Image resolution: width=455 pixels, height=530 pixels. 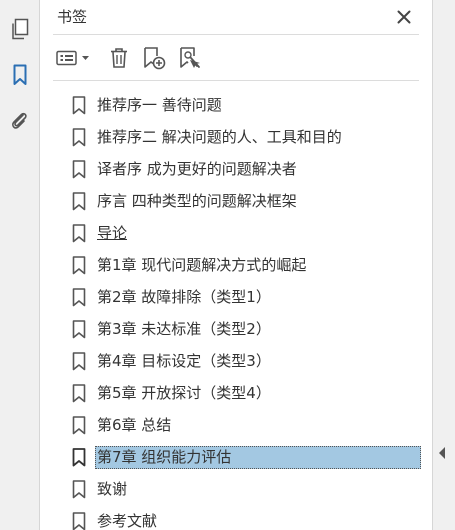 I want to click on bookmark-label: 第1章 现代问题解决方式的崛起, so click(x=202, y=265).